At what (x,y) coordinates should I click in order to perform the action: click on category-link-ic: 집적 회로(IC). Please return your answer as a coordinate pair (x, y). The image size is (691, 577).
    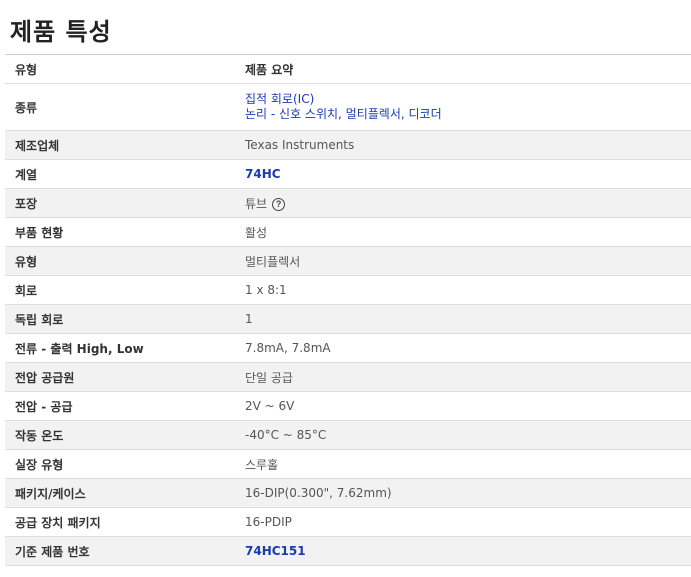
    Looking at the image, I should click on (468, 99).